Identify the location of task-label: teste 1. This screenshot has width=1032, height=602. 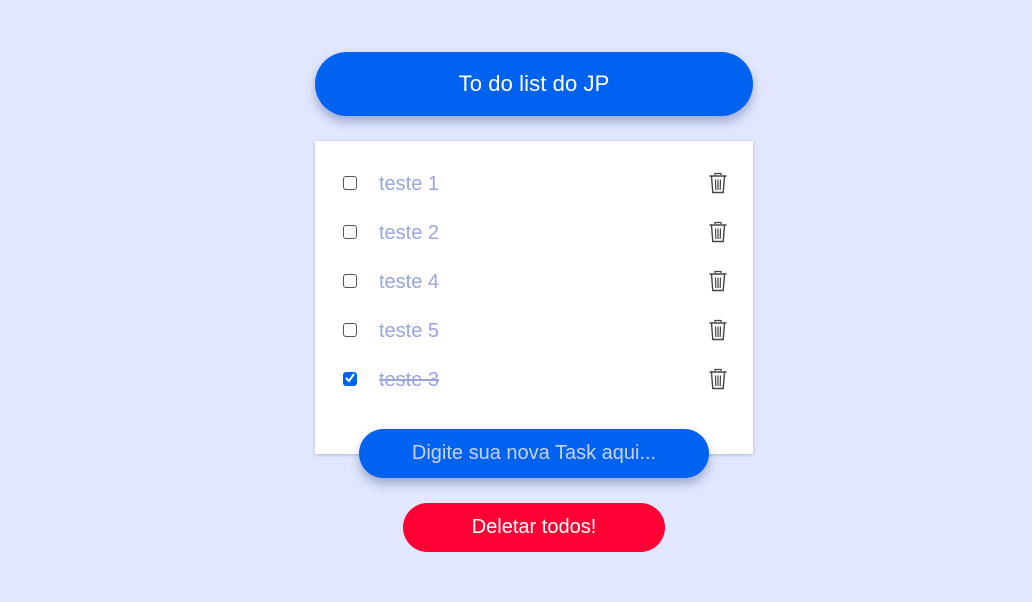
(409, 184).